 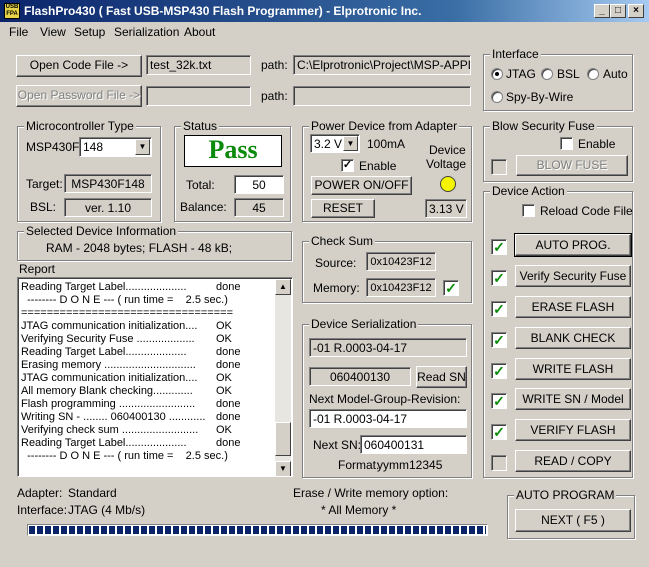 I want to click on mcu-select: 148 ▼, so click(x=115, y=147).